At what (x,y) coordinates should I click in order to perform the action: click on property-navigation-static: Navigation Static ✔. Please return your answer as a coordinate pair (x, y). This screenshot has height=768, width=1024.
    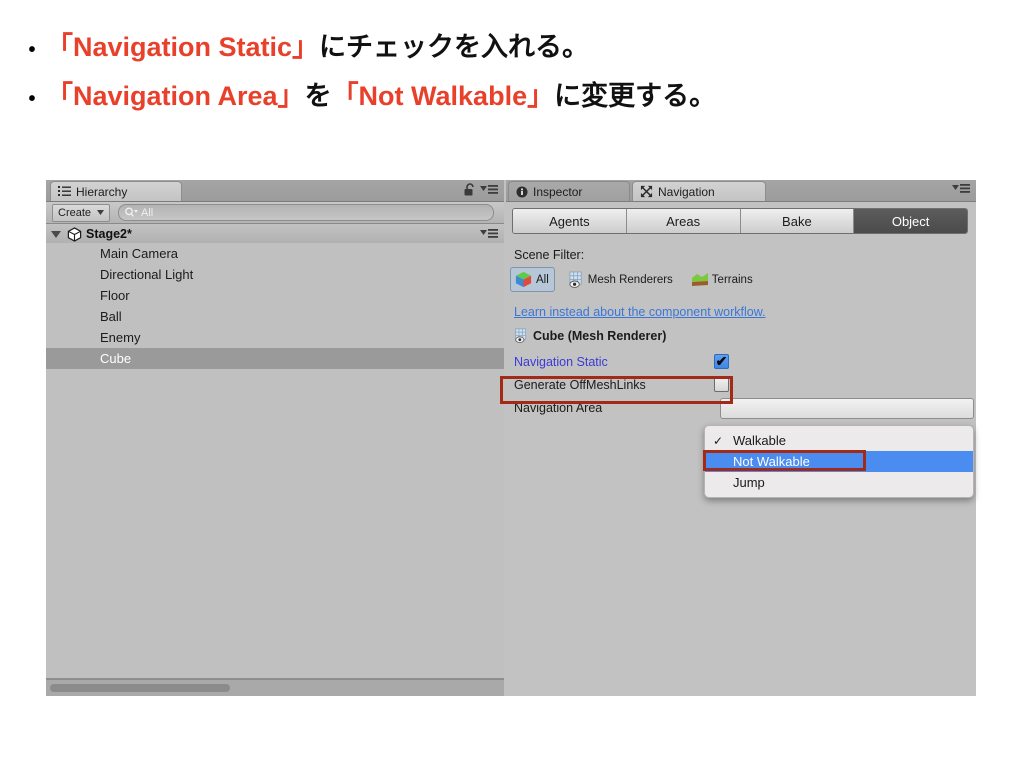
    Looking at the image, I should click on (740, 361).